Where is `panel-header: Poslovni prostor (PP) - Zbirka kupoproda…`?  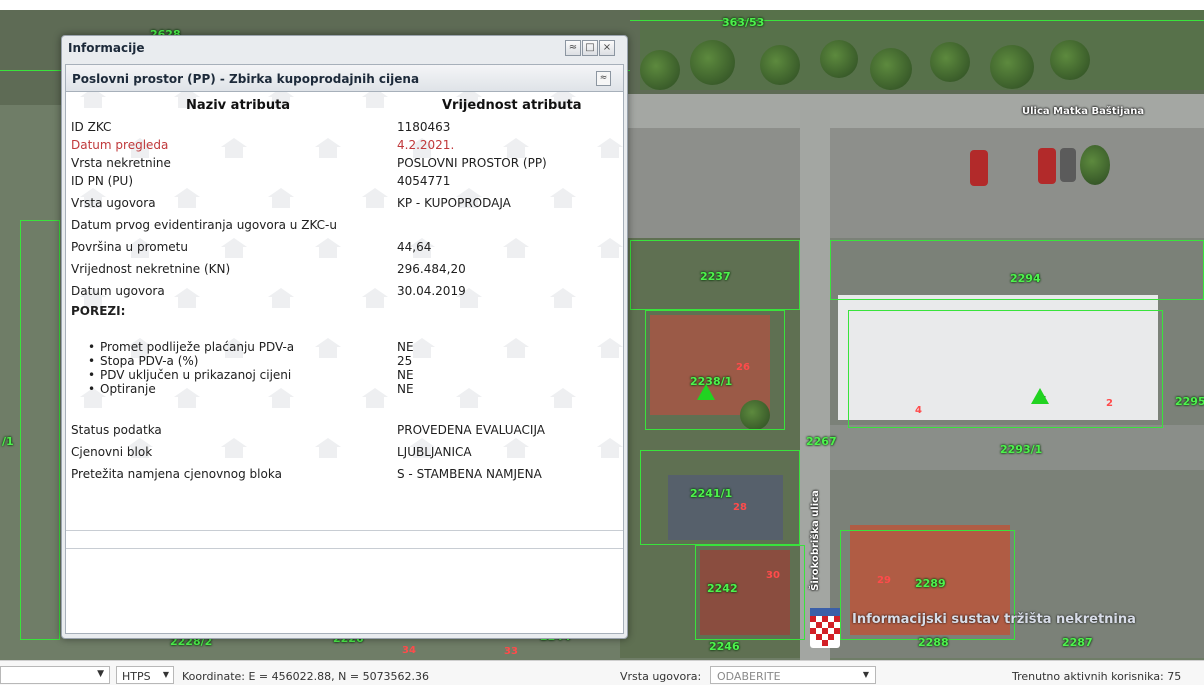
panel-header: Poslovni prostor (PP) - Zbirka kupoproda… is located at coordinates (344, 78).